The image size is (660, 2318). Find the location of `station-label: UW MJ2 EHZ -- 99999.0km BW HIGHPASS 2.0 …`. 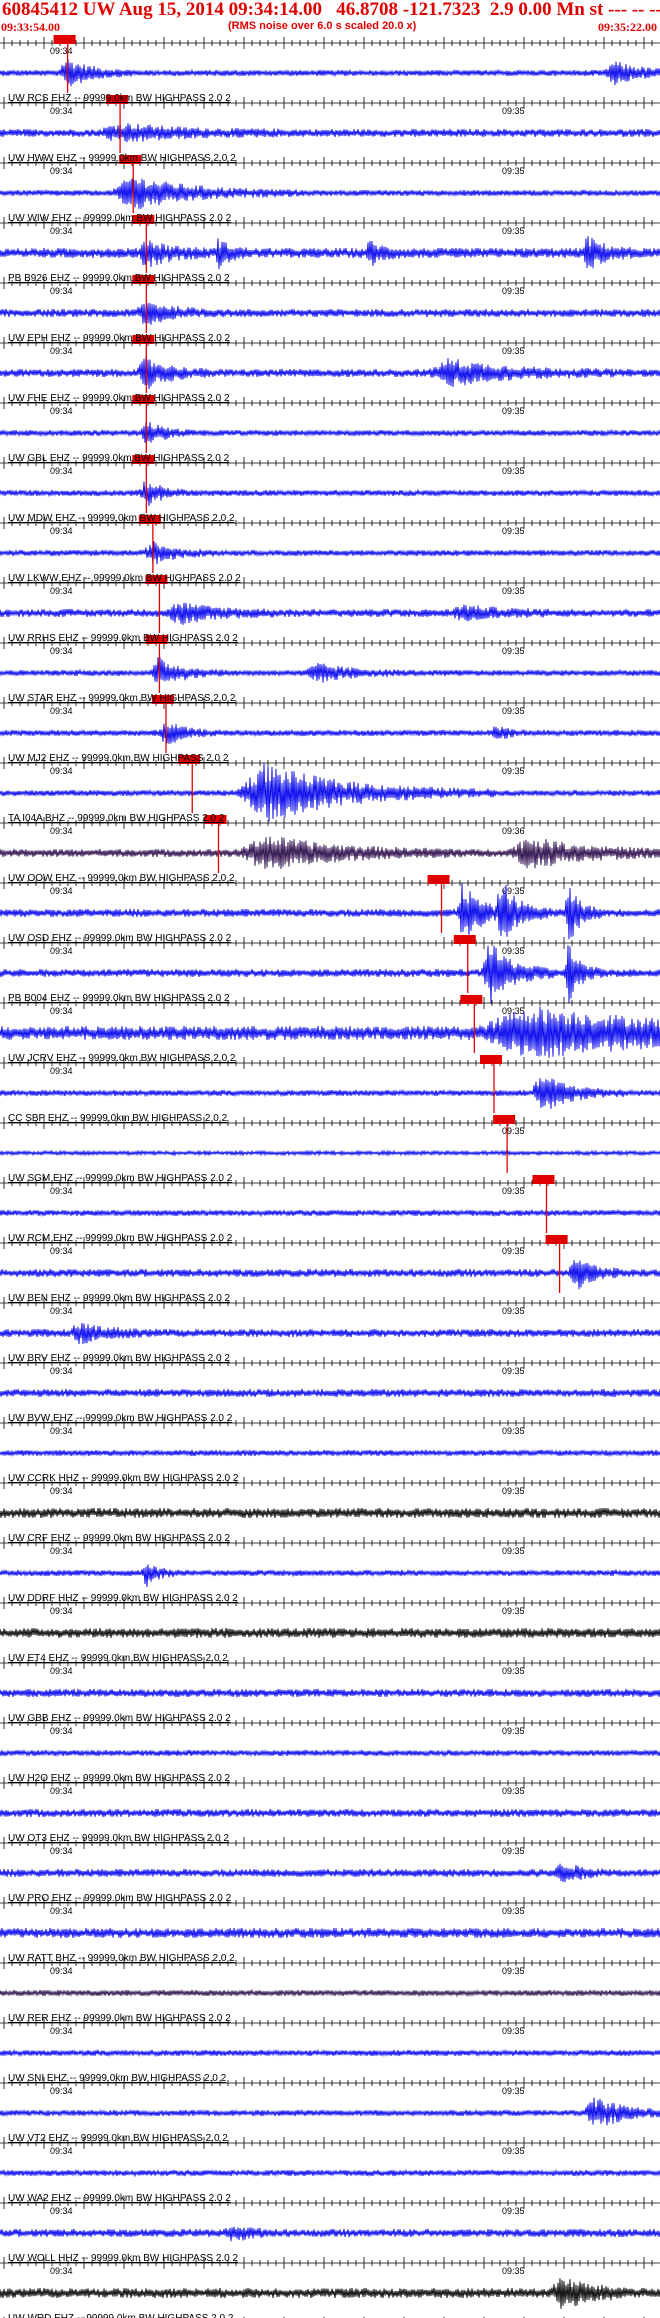

station-label: UW MJ2 EHZ -- 99999.0km BW HIGHPASS 2.0 … is located at coordinates (118, 758).